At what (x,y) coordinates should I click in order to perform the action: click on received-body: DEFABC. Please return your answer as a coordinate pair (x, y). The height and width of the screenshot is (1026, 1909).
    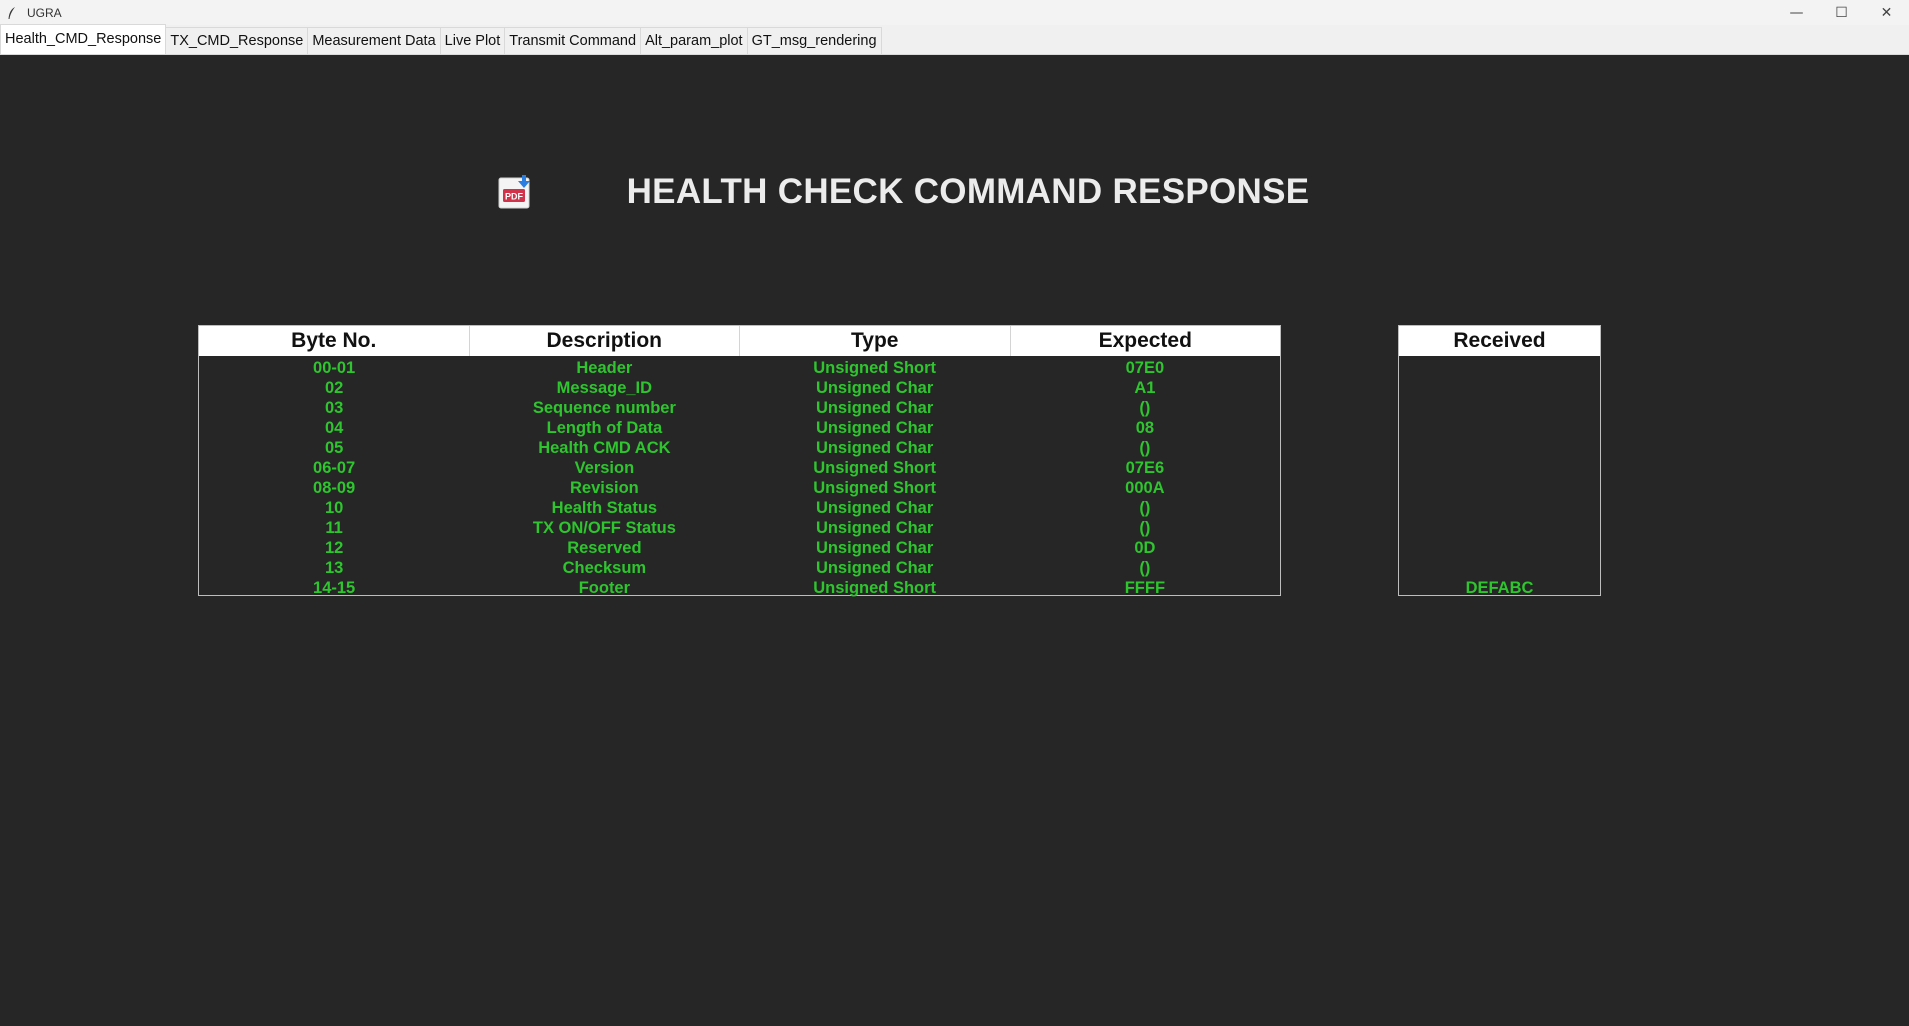
    Looking at the image, I should click on (1499, 477).